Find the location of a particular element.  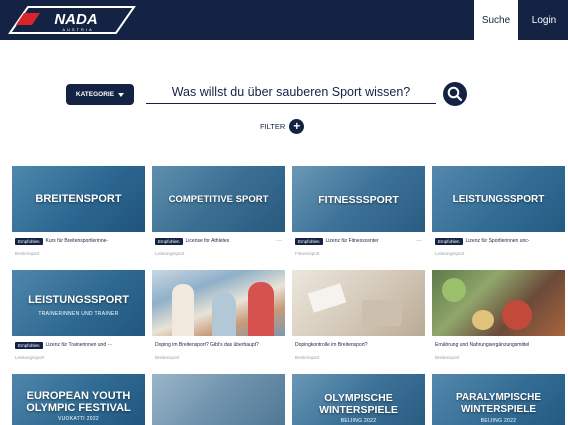

card-thumbnail: FITNESSSPORT is located at coordinates (358, 199).